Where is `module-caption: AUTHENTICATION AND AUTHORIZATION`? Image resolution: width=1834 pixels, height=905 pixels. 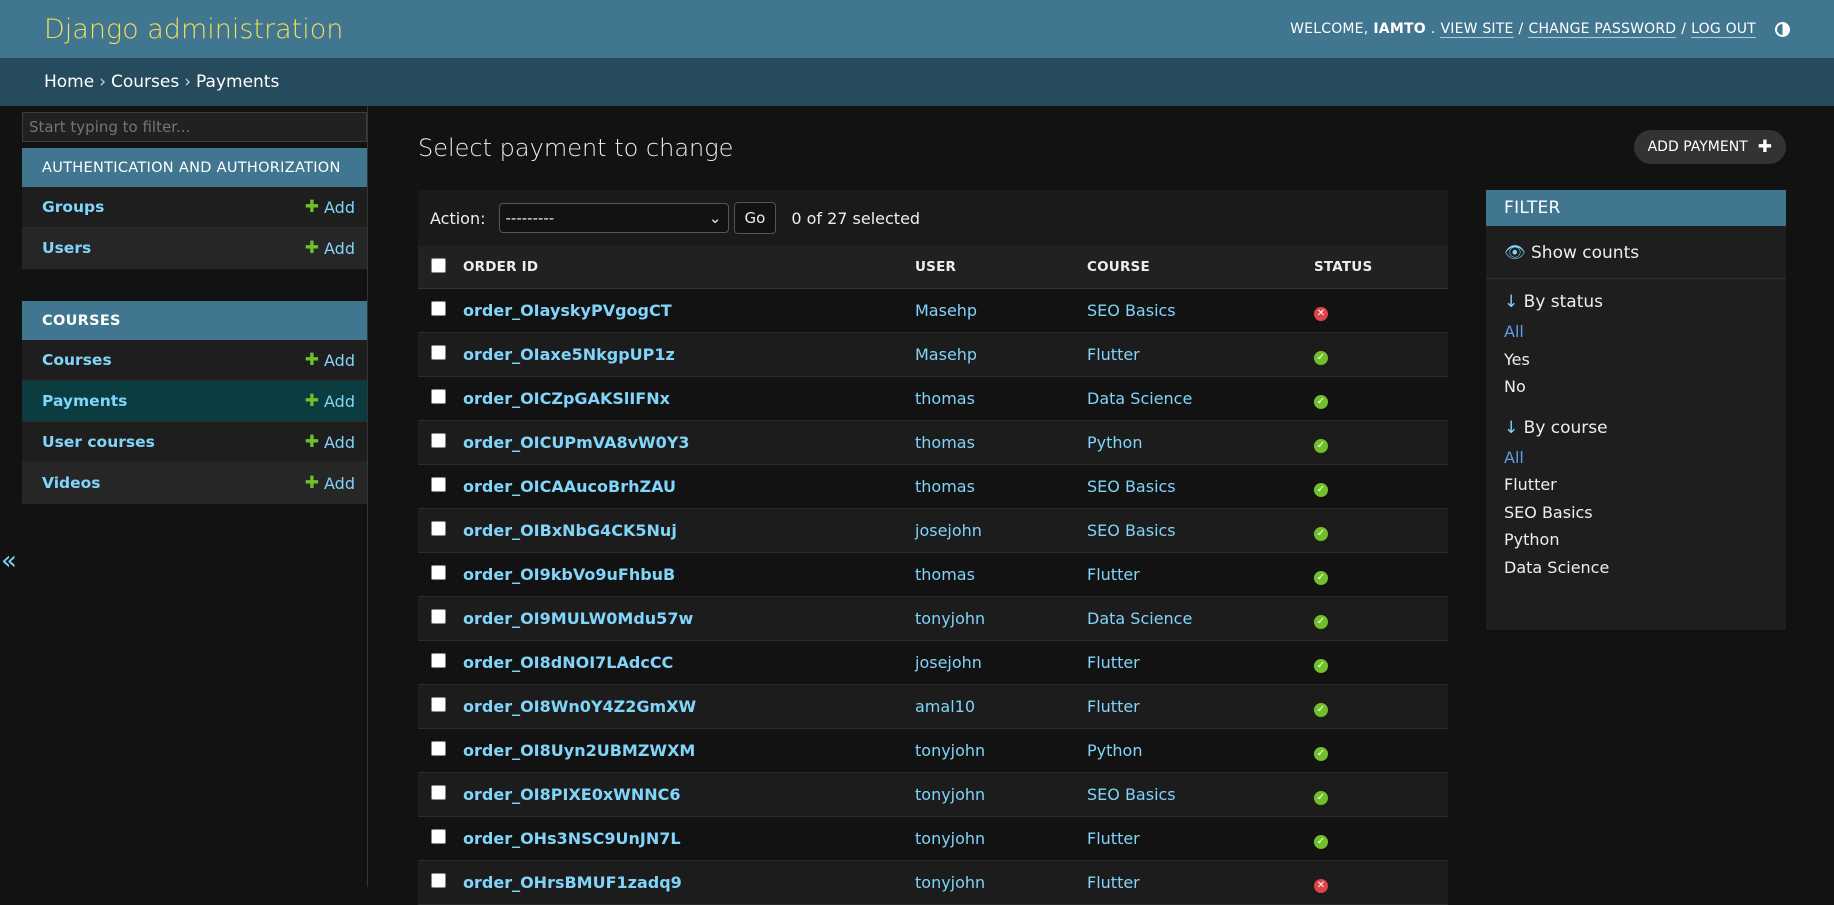 module-caption: AUTHENTICATION AND AUTHORIZATION is located at coordinates (194, 167).